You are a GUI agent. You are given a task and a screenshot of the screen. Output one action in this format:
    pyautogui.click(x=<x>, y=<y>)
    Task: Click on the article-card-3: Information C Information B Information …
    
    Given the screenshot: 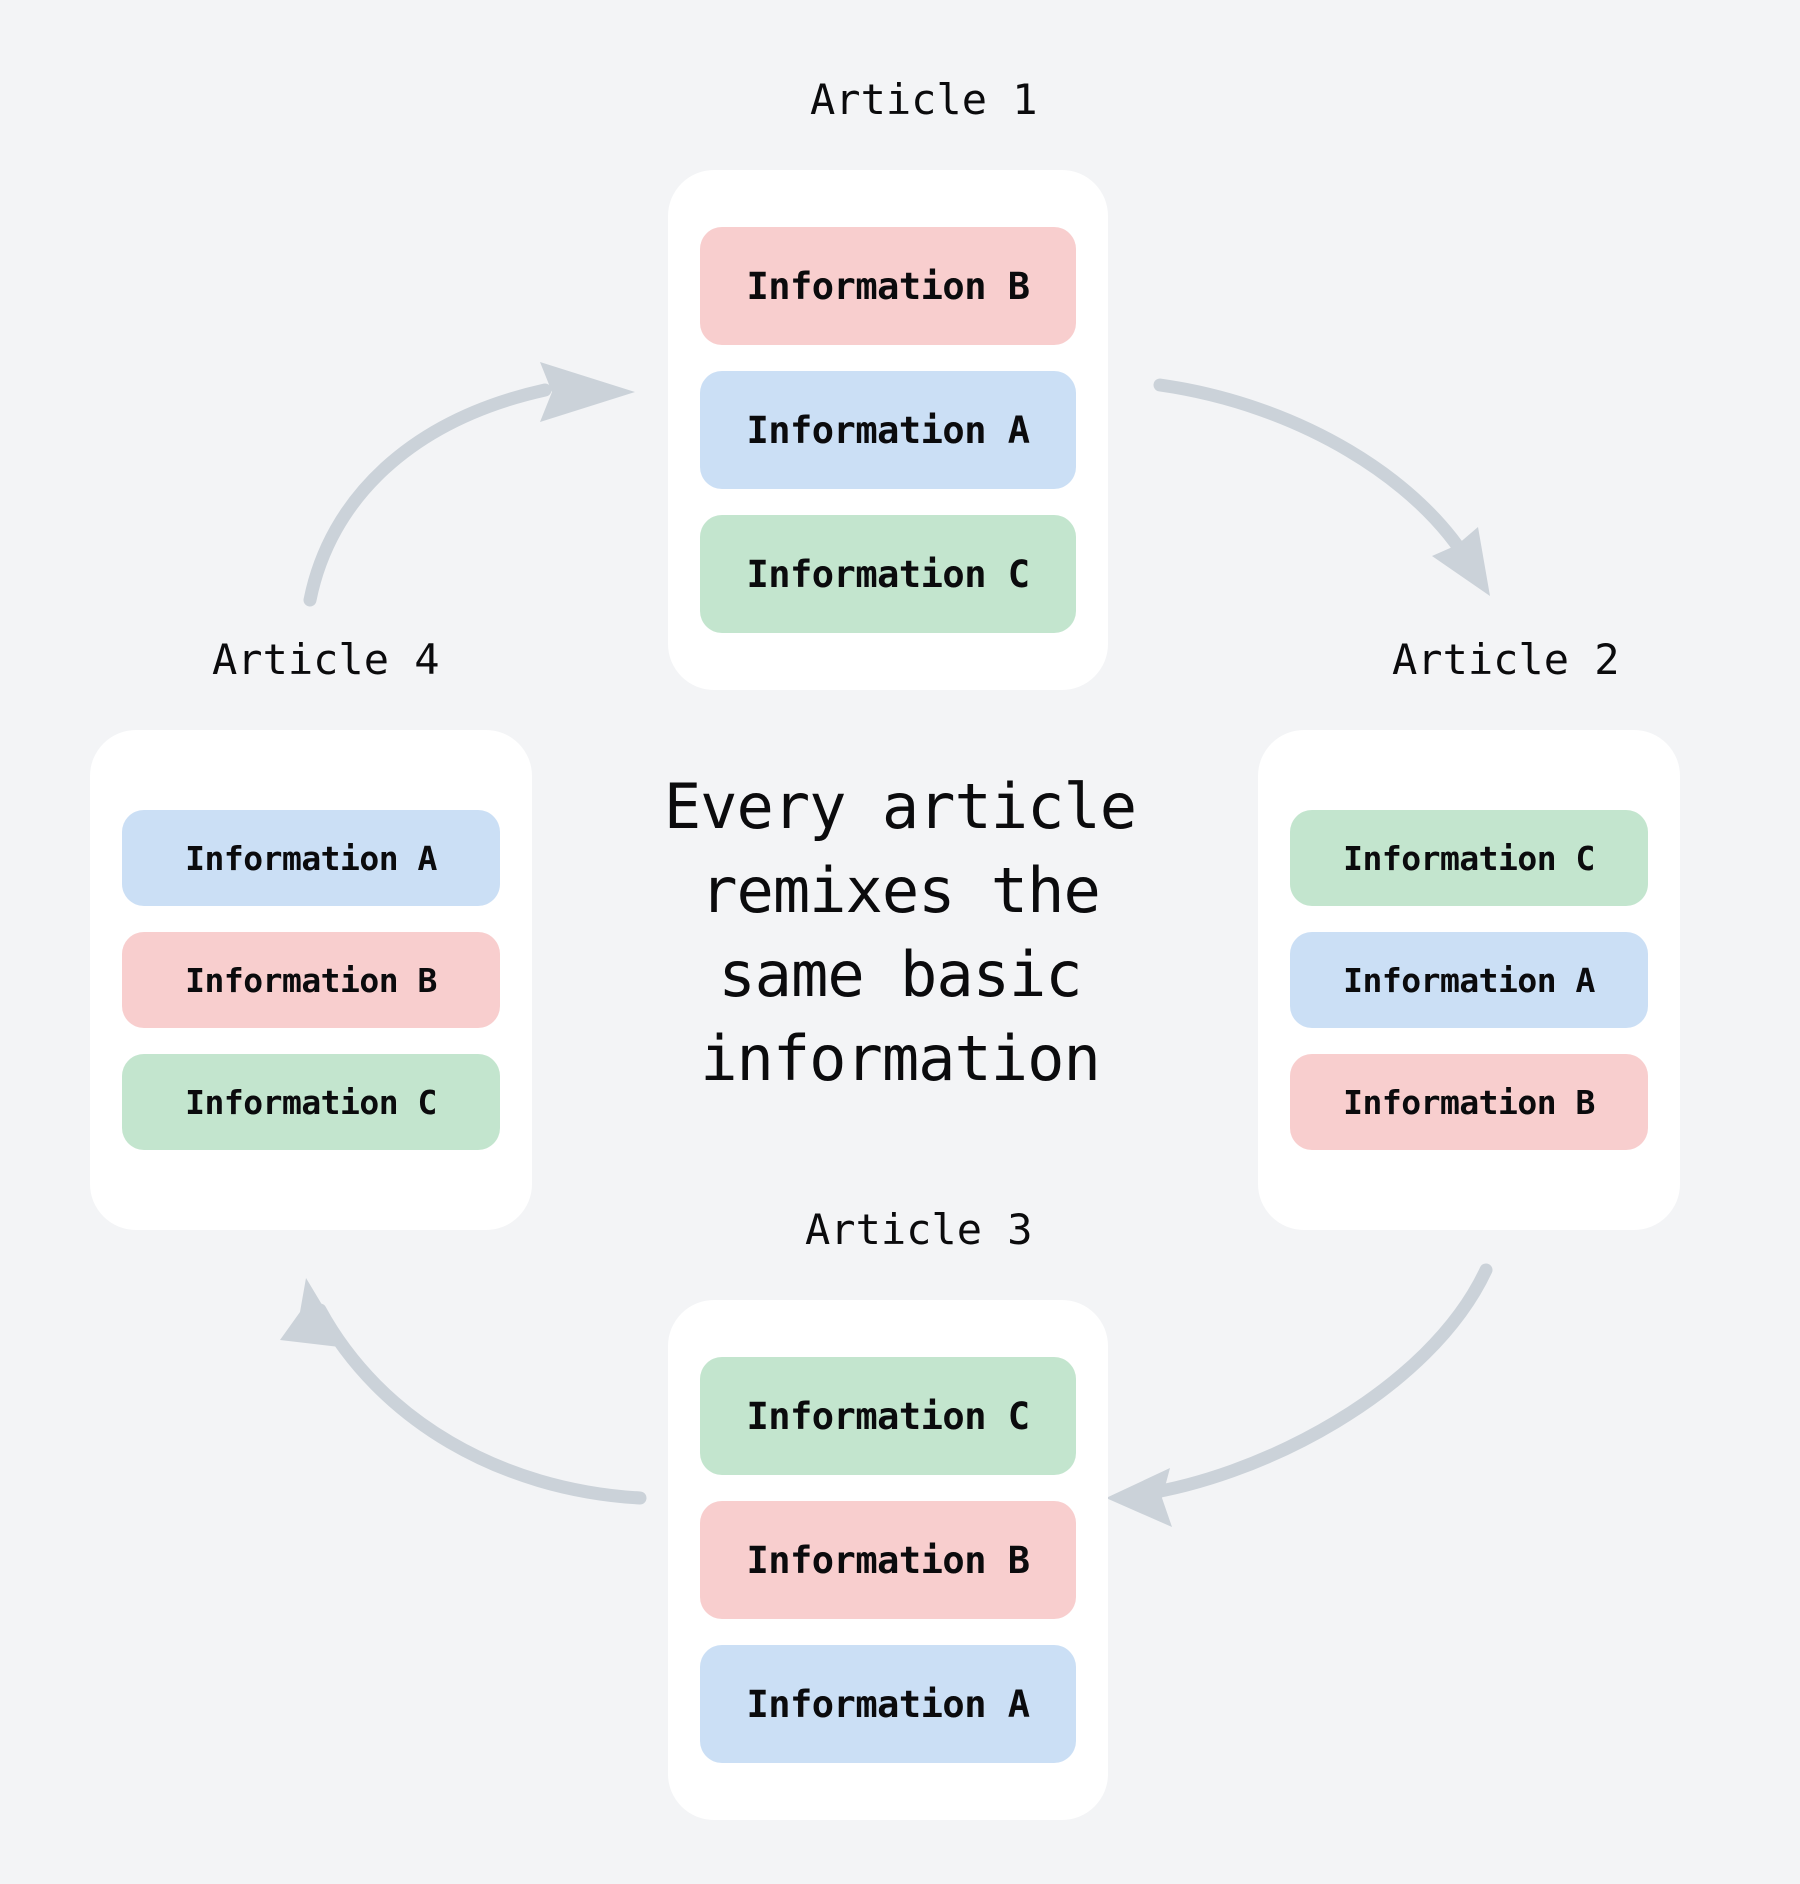 What is the action you would take?
    pyautogui.click(x=888, y=1560)
    